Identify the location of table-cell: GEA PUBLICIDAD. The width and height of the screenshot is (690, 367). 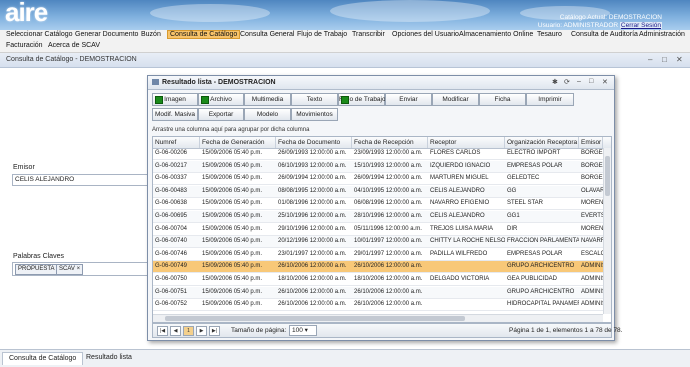
(532, 279).